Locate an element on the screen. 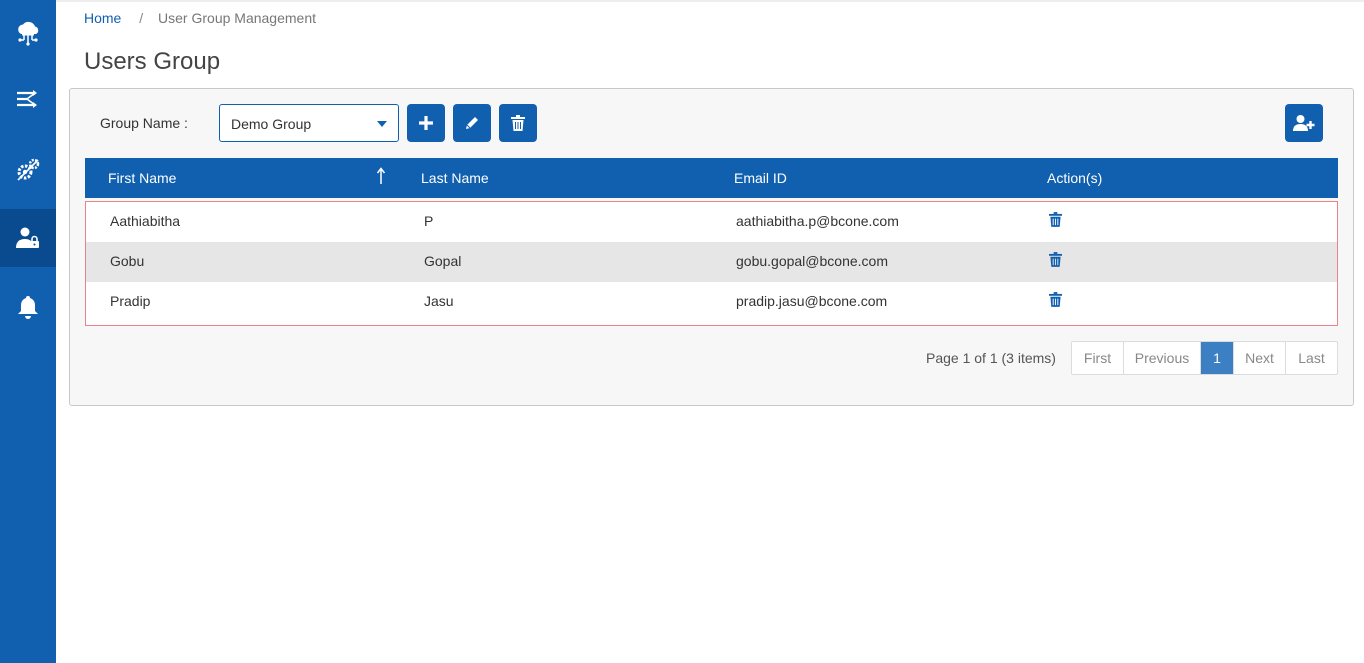  breadcrumb: Home / User Group Management is located at coordinates (200, 18).